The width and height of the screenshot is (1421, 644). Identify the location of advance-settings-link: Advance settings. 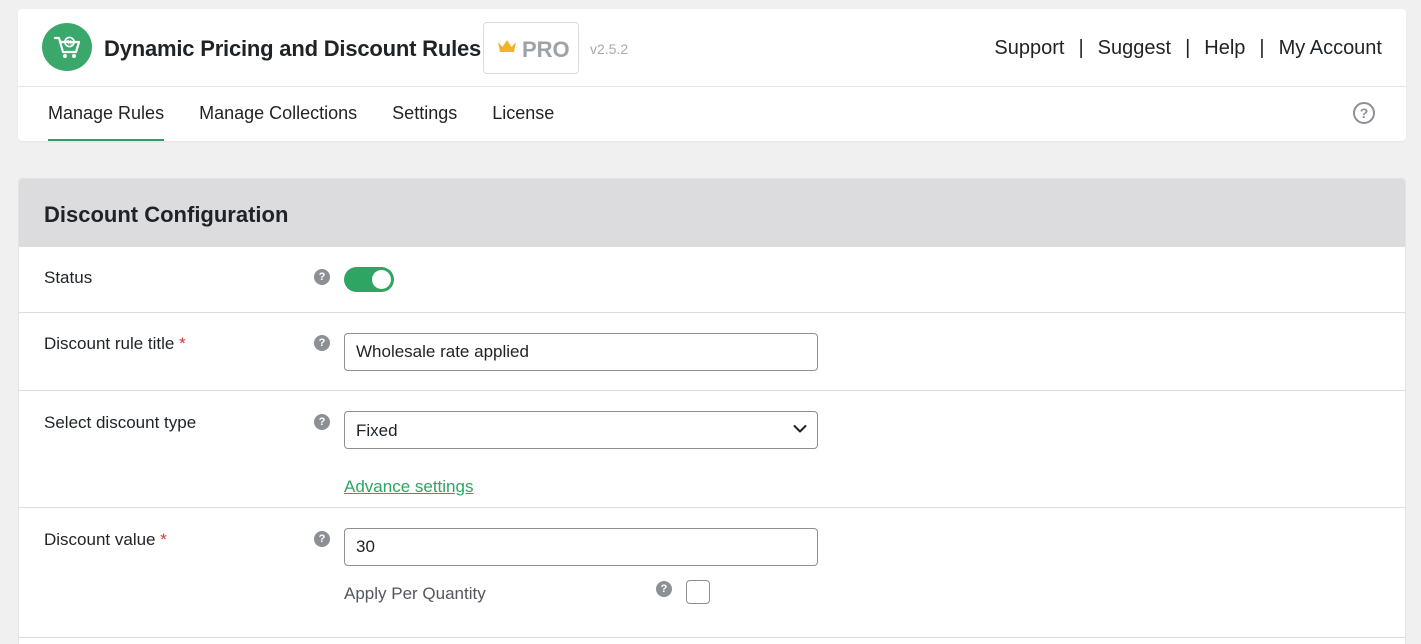
(408, 487).